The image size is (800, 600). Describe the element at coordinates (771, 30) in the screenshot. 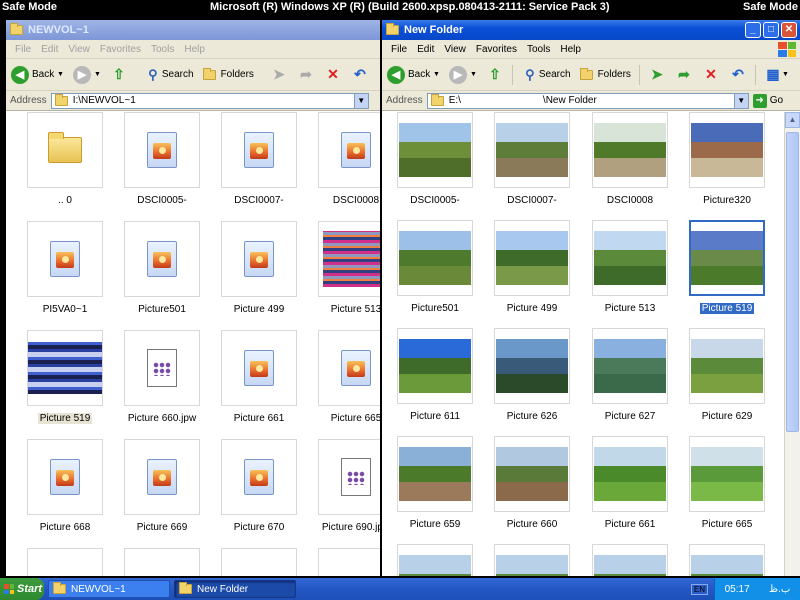

I see `maximize-button: □` at that location.